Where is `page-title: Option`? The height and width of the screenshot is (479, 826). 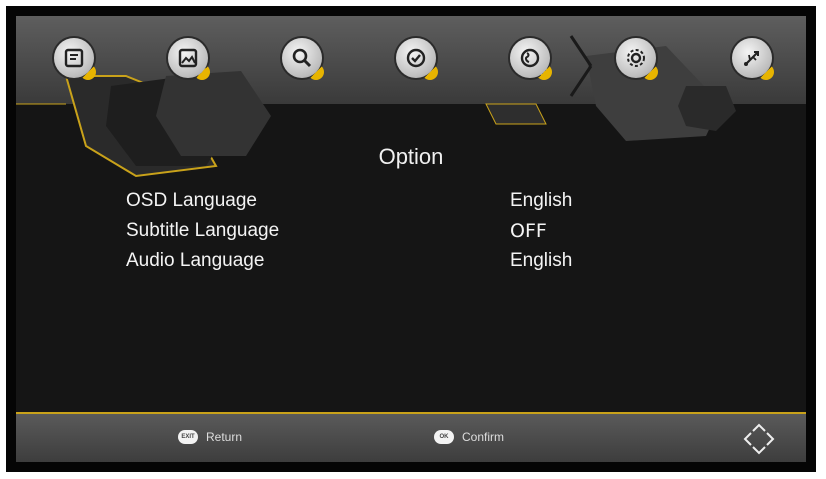
page-title: Option is located at coordinates (411, 156).